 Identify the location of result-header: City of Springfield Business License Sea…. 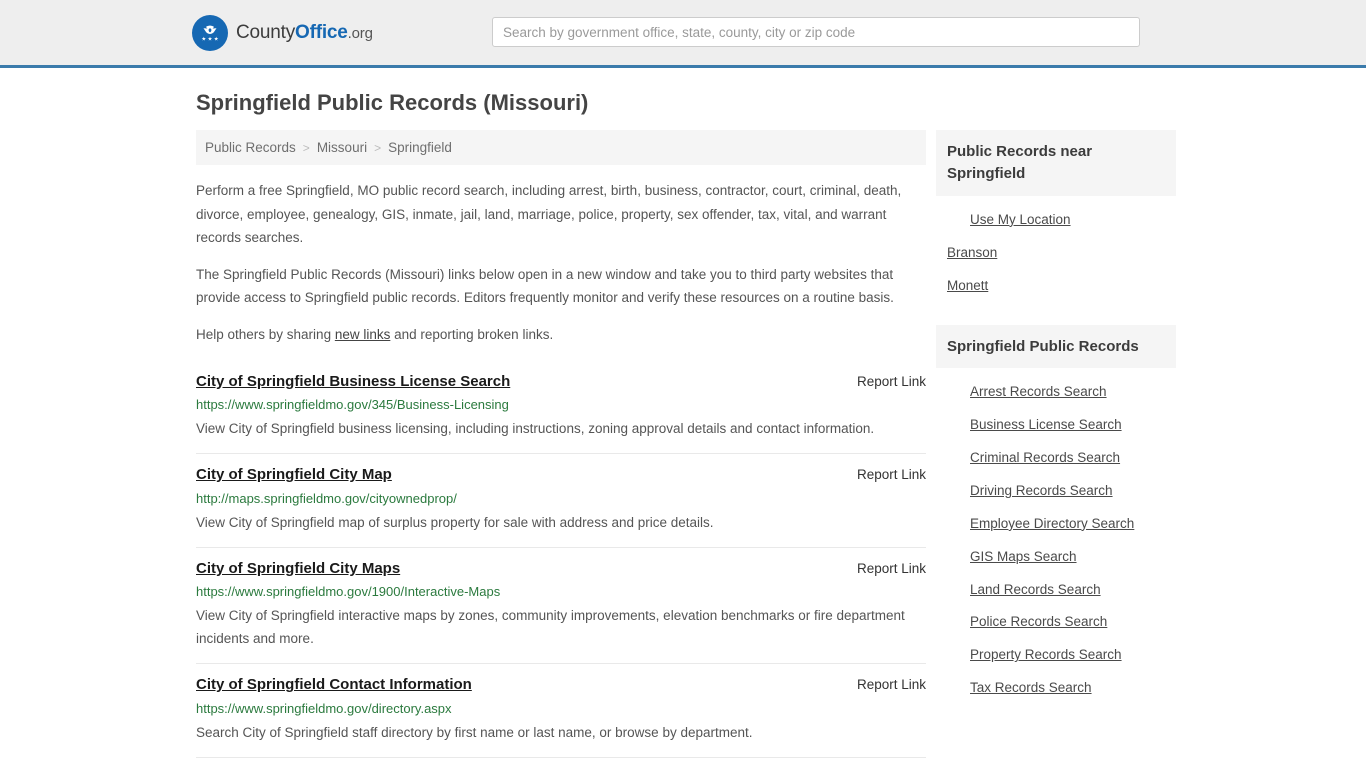
(561, 382).